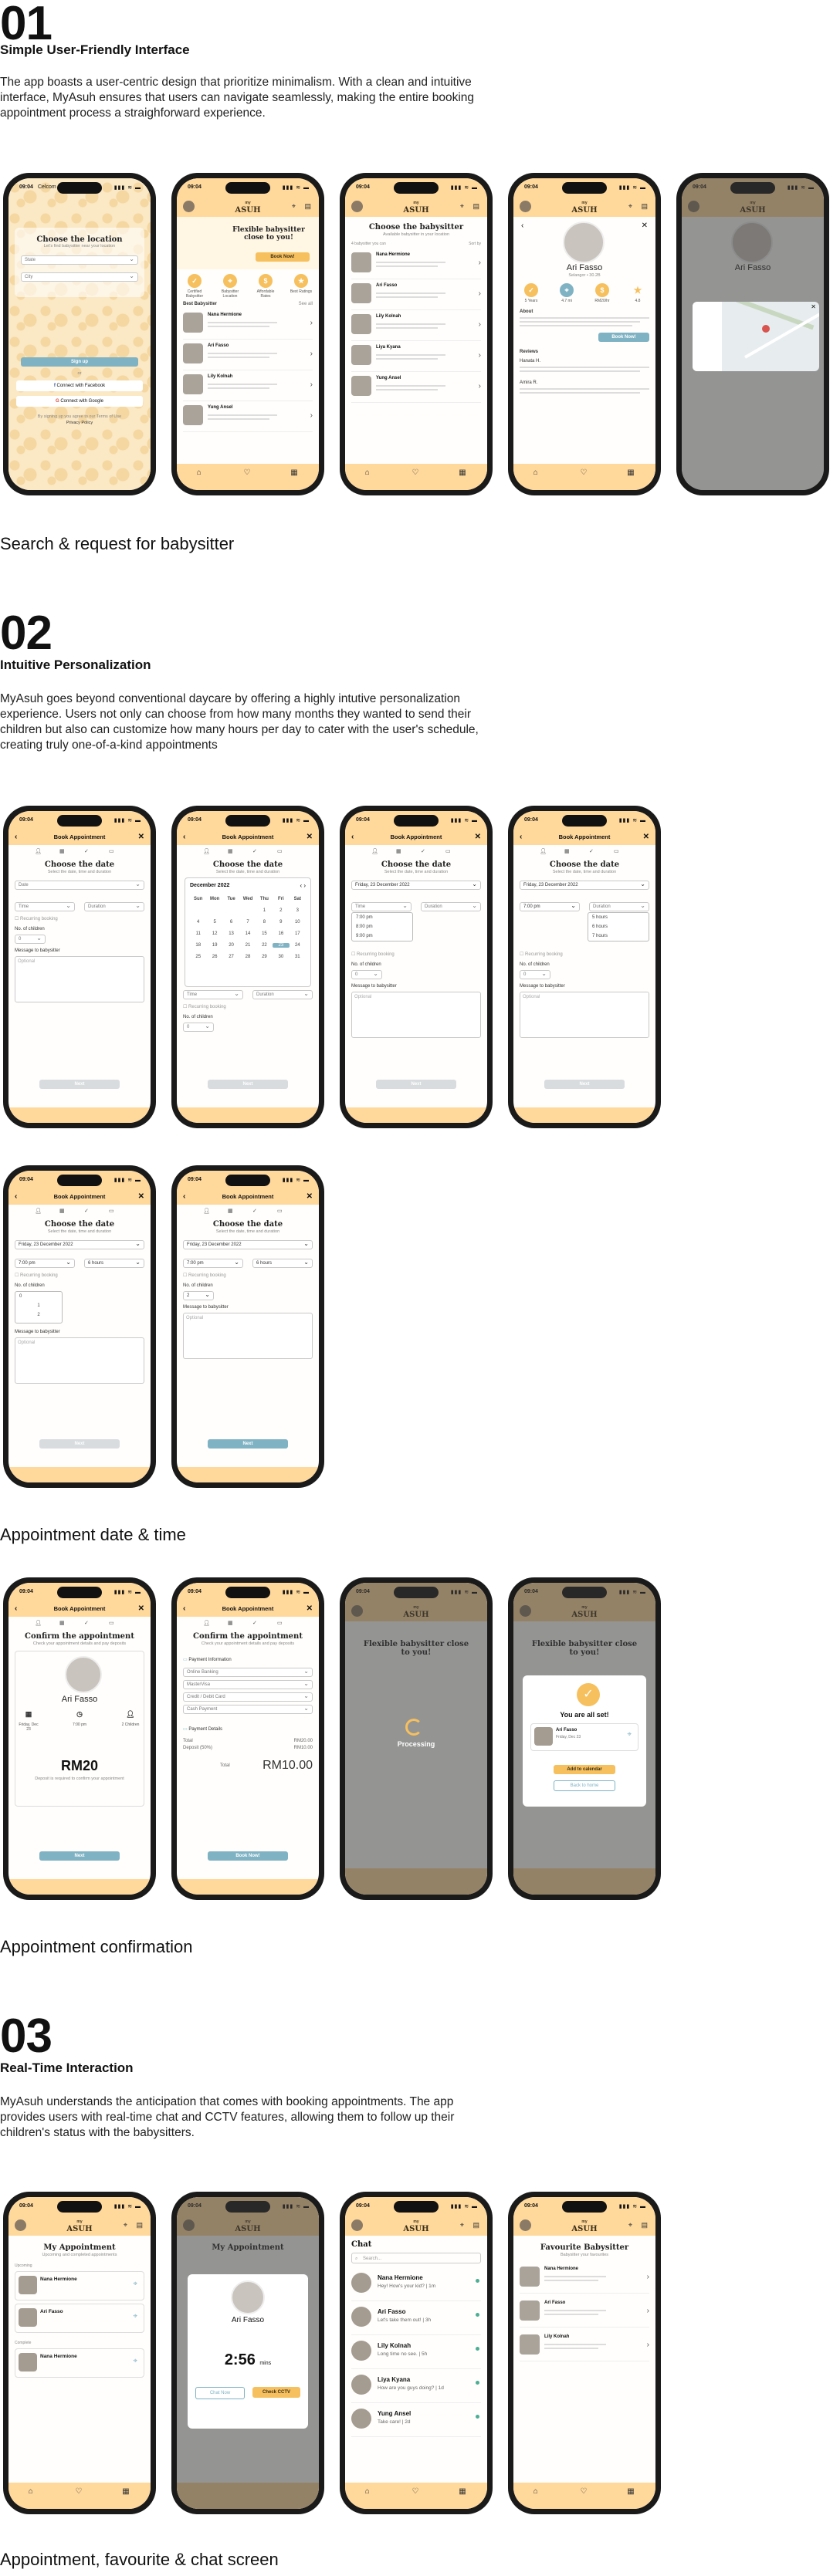 This screenshot has width=840, height=2576. Describe the element at coordinates (281, 923) in the screenshot. I see `calendar-day: 9` at that location.